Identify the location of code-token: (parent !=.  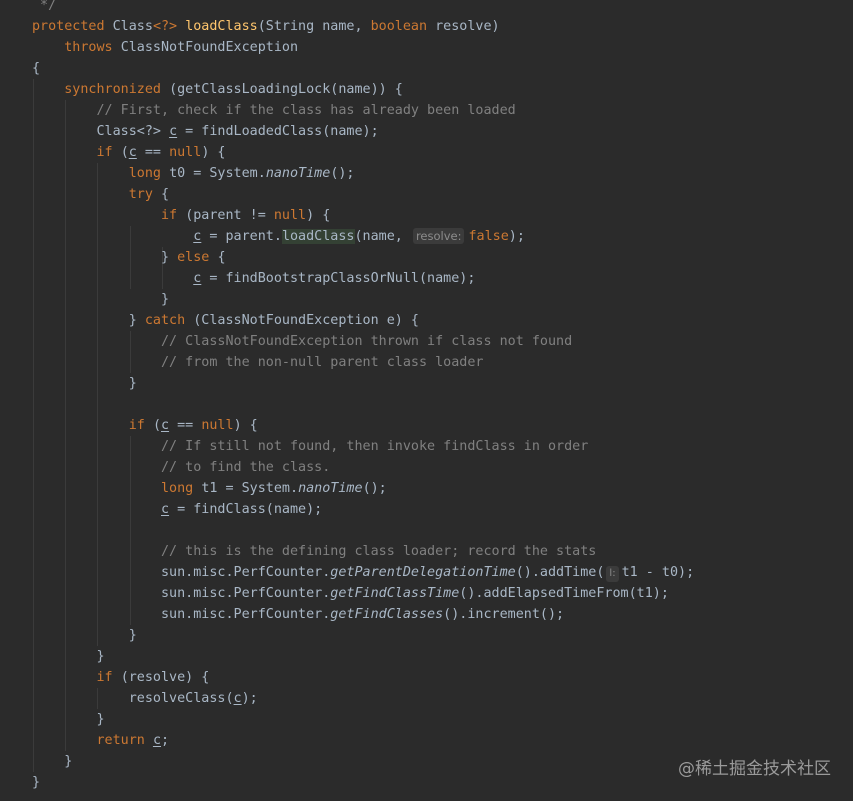
(229, 215).